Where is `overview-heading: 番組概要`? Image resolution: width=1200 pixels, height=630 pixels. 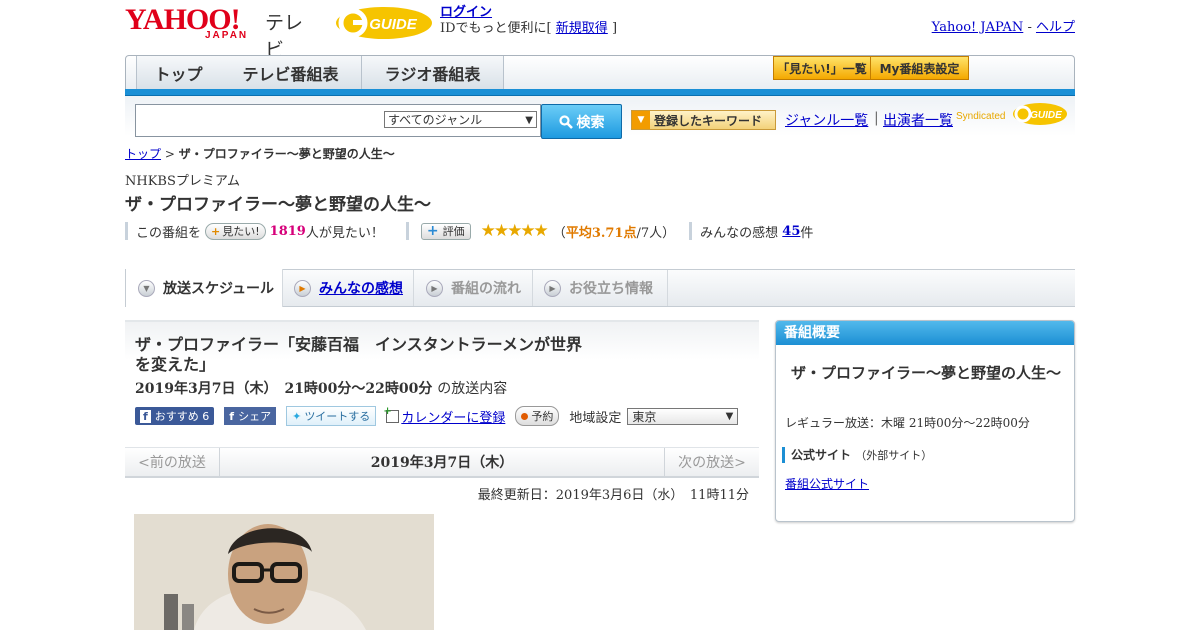 overview-heading: 番組概要 is located at coordinates (925, 333).